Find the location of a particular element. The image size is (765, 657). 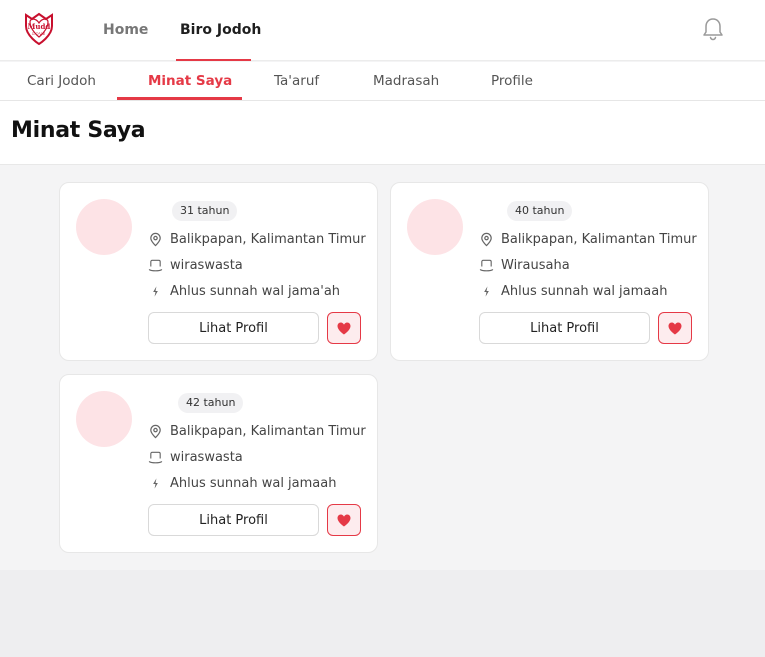

app-logo: Mudd LOVE is located at coordinates (39, 29).